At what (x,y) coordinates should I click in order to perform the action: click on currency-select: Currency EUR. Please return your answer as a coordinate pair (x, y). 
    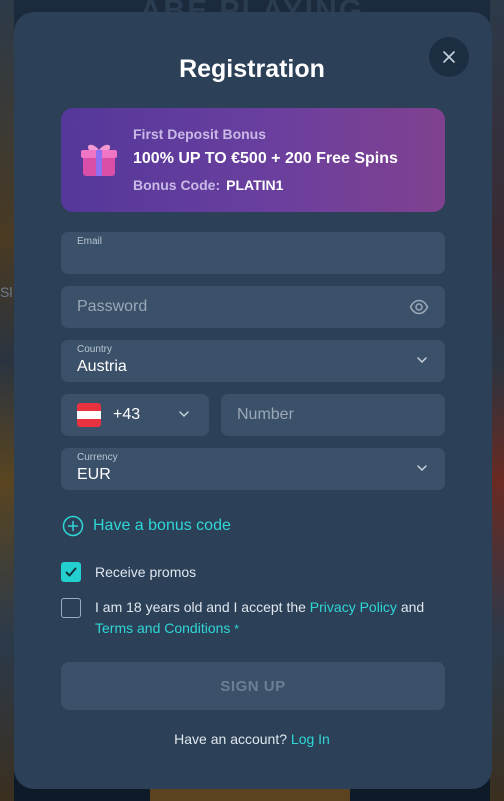
    Looking at the image, I should click on (253, 469).